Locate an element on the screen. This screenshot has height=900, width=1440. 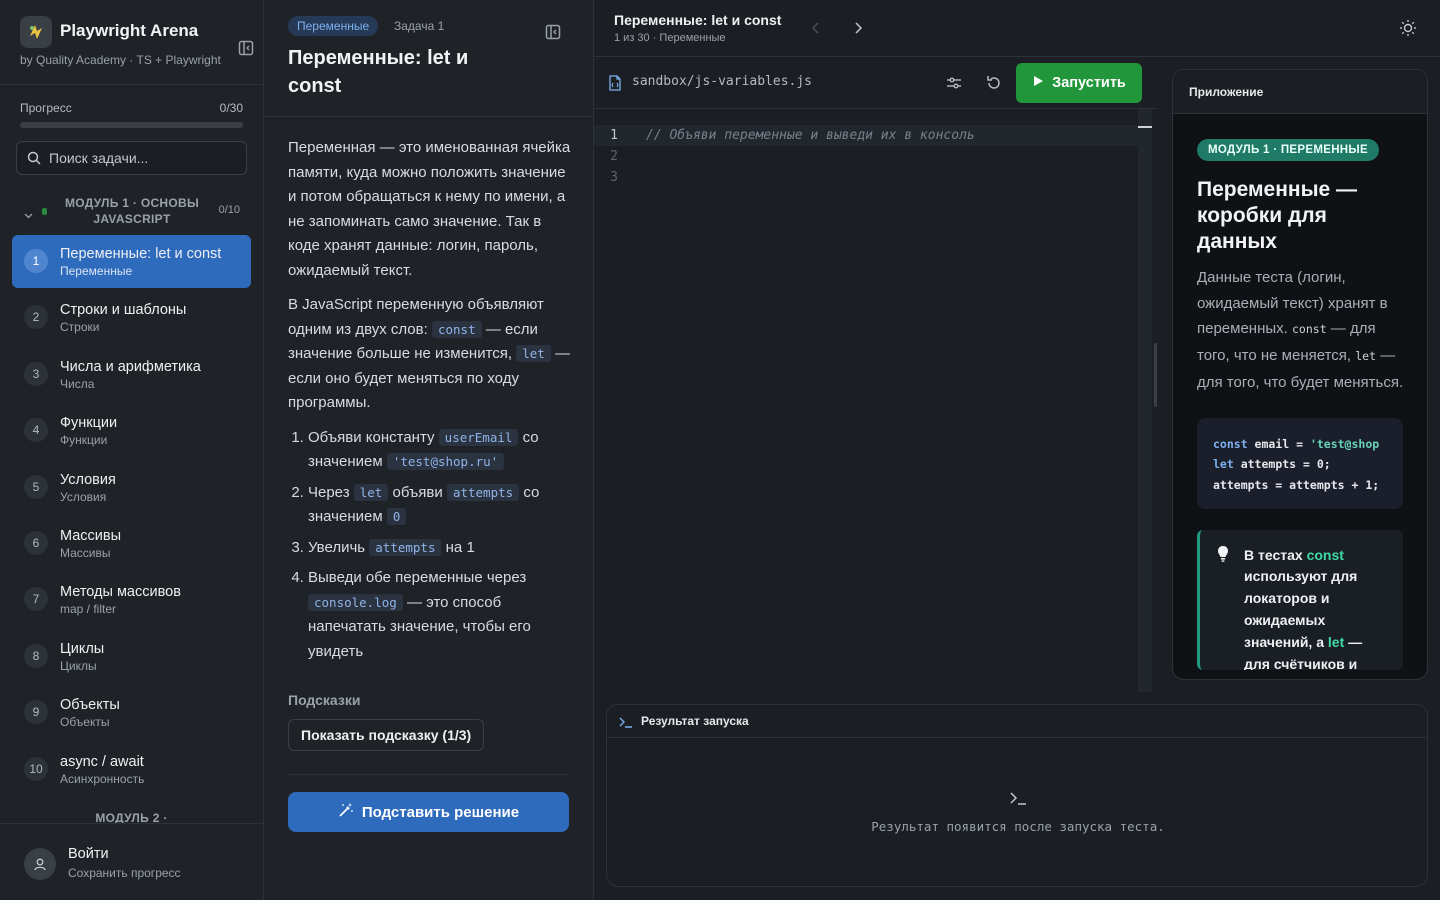
show-hint-button: Показать подсказку (1/3) is located at coordinates (386, 735).